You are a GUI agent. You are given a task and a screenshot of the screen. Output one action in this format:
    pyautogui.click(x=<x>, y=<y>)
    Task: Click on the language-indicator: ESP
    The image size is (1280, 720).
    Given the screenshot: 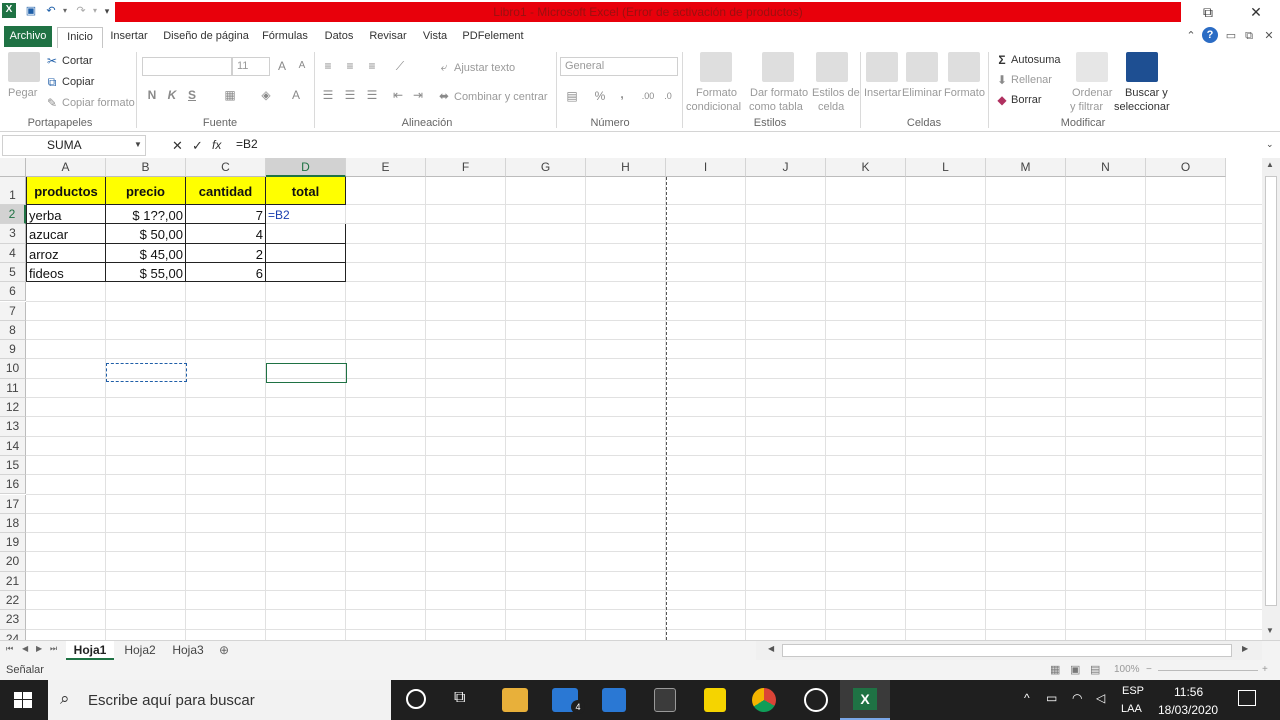 What is the action you would take?
    pyautogui.click(x=1133, y=691)
    